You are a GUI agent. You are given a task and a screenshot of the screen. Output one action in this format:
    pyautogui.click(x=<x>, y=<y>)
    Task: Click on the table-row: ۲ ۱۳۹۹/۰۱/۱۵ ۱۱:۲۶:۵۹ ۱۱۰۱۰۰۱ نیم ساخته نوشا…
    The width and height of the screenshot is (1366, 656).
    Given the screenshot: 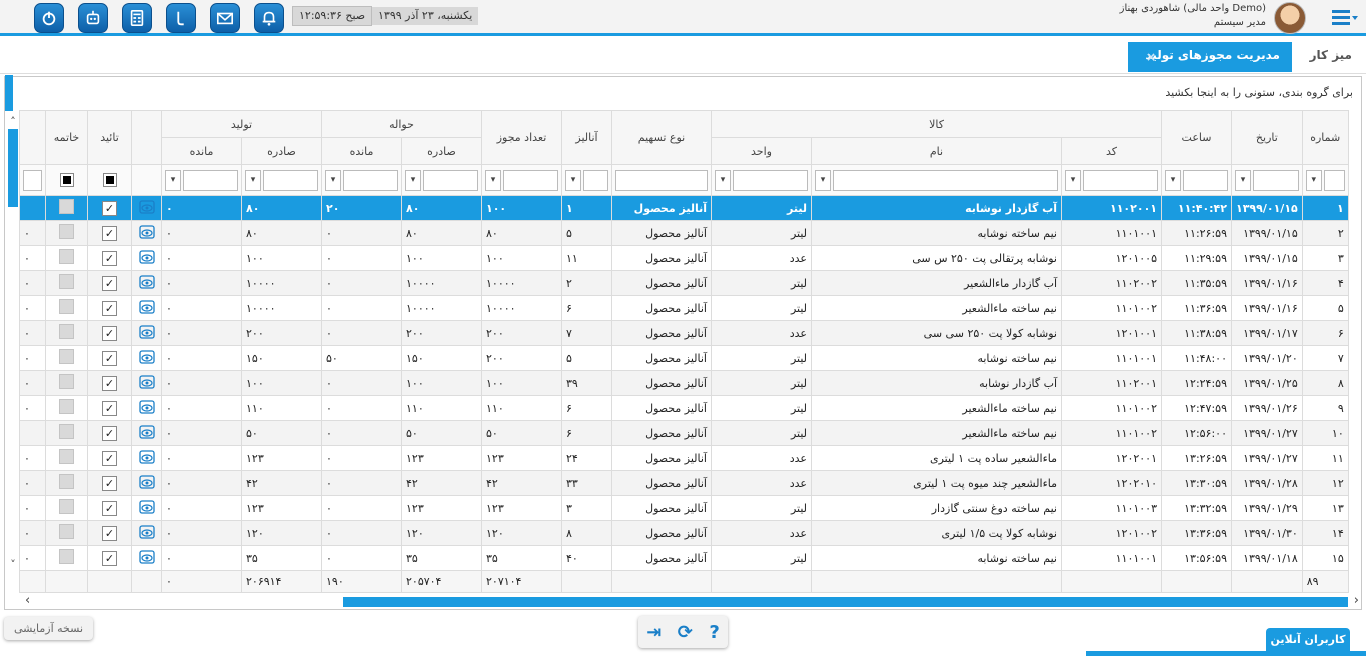 What is the action you would take?
    pyautogui.click(x=684, y=233)
    